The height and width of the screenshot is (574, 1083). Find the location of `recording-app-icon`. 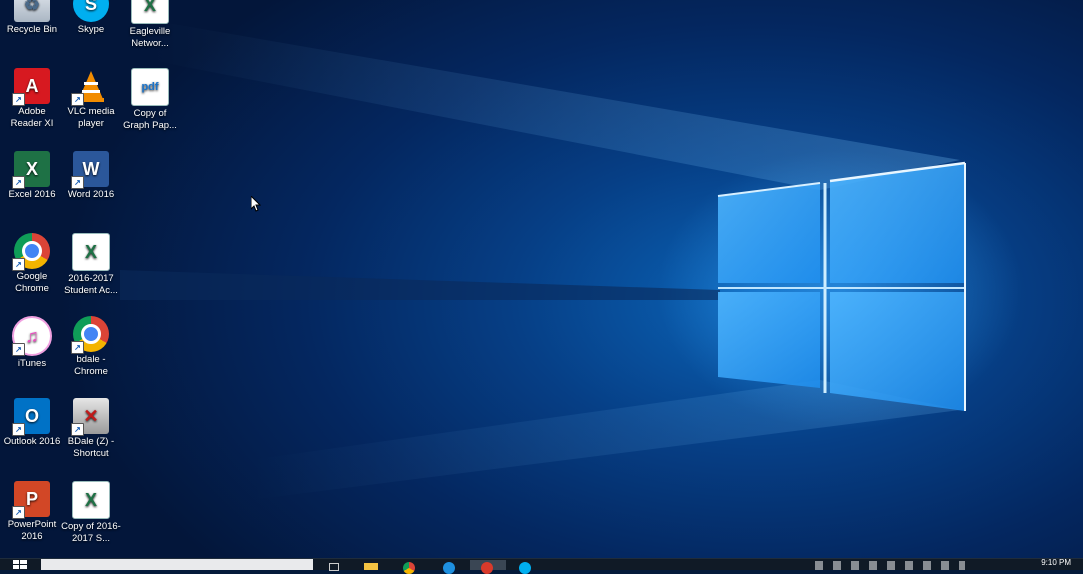

recording-app-icon is located at coordinates (487, 568).